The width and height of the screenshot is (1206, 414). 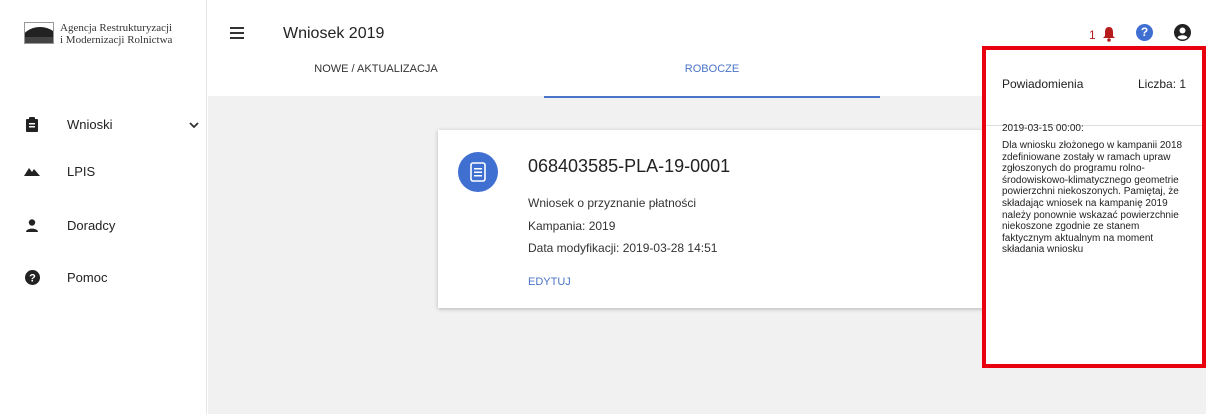 I want to click on edit-button: EDYTUJ, so click(x=549, y=282).